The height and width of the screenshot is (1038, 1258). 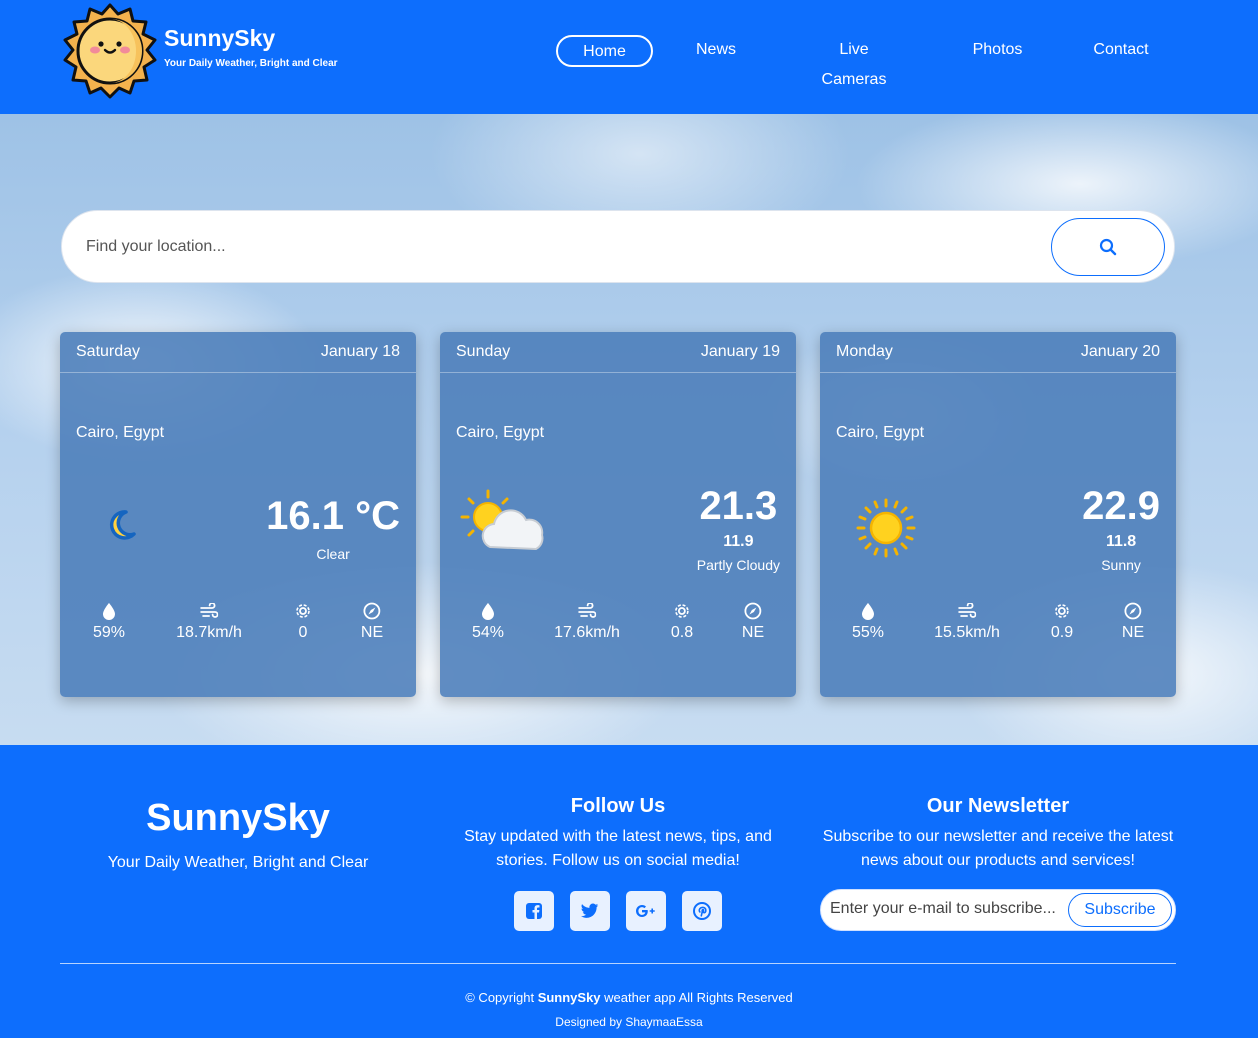 What do you see at coordinates (998, 626) in the screenshot?
I see `weather-stats: 55% 15.5km/h 0.9 NE` at bounding box center [998, 626].